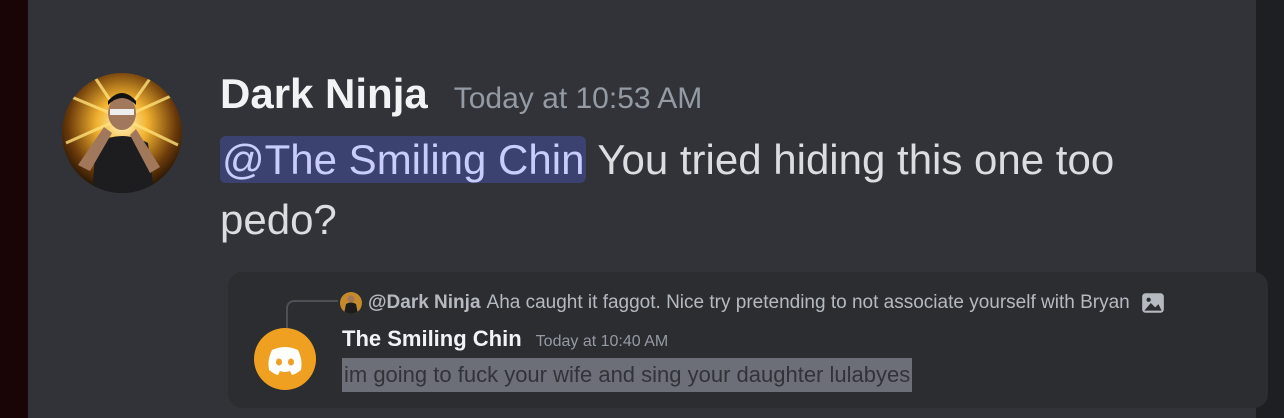 This screenshot has width=1284, height=418. I want to click on reply-avatar-icon, so click(351, 303).